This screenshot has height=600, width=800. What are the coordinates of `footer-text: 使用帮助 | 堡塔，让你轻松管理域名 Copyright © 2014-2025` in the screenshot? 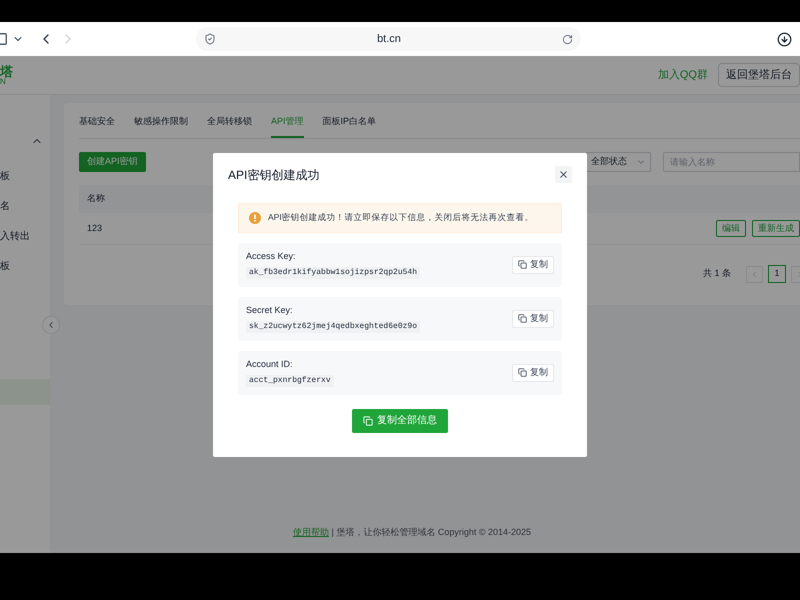 It's located at (412, 532).